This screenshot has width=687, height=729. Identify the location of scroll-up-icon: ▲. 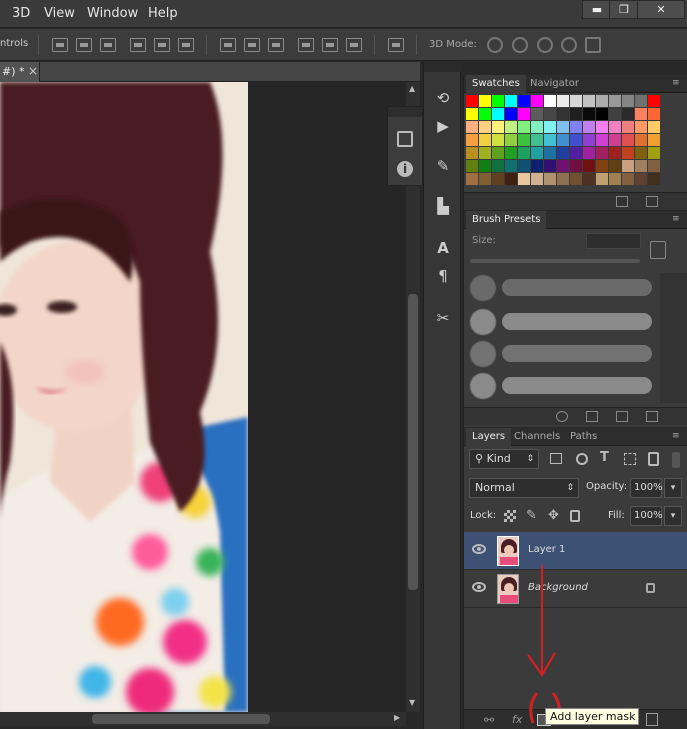
(412, 88).